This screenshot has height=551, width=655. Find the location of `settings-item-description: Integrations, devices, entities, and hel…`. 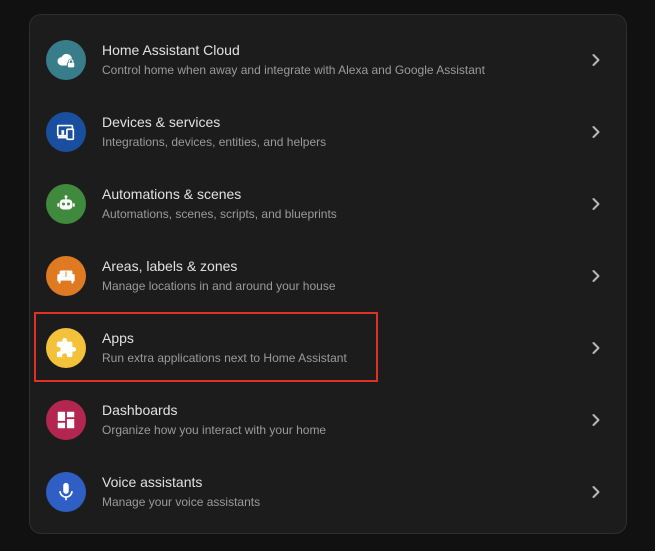

settings-item-description: Integrations, devices, entities, and hel… is located at coordinates (214, 142).